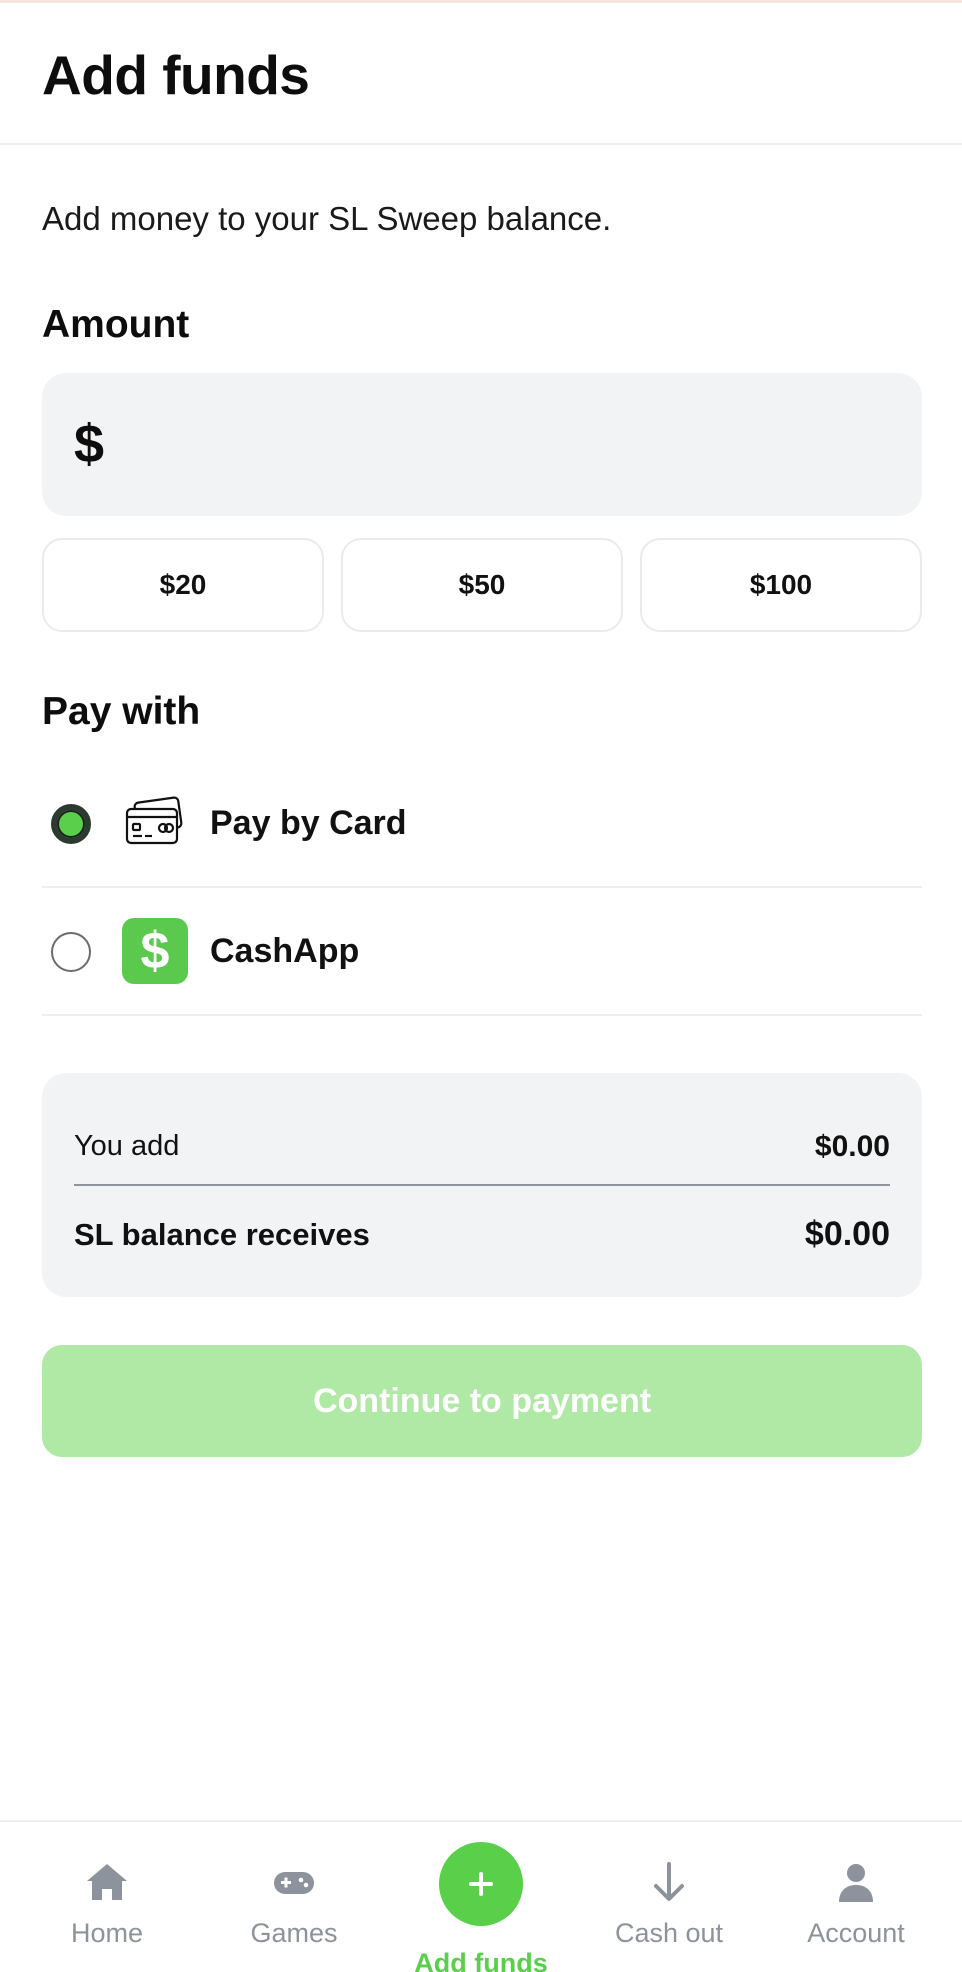 The image size is (962, 1972). Describe the element at coordinates (781, 585) in the screenshot. I see `preset-amount-button: $100` at that location.